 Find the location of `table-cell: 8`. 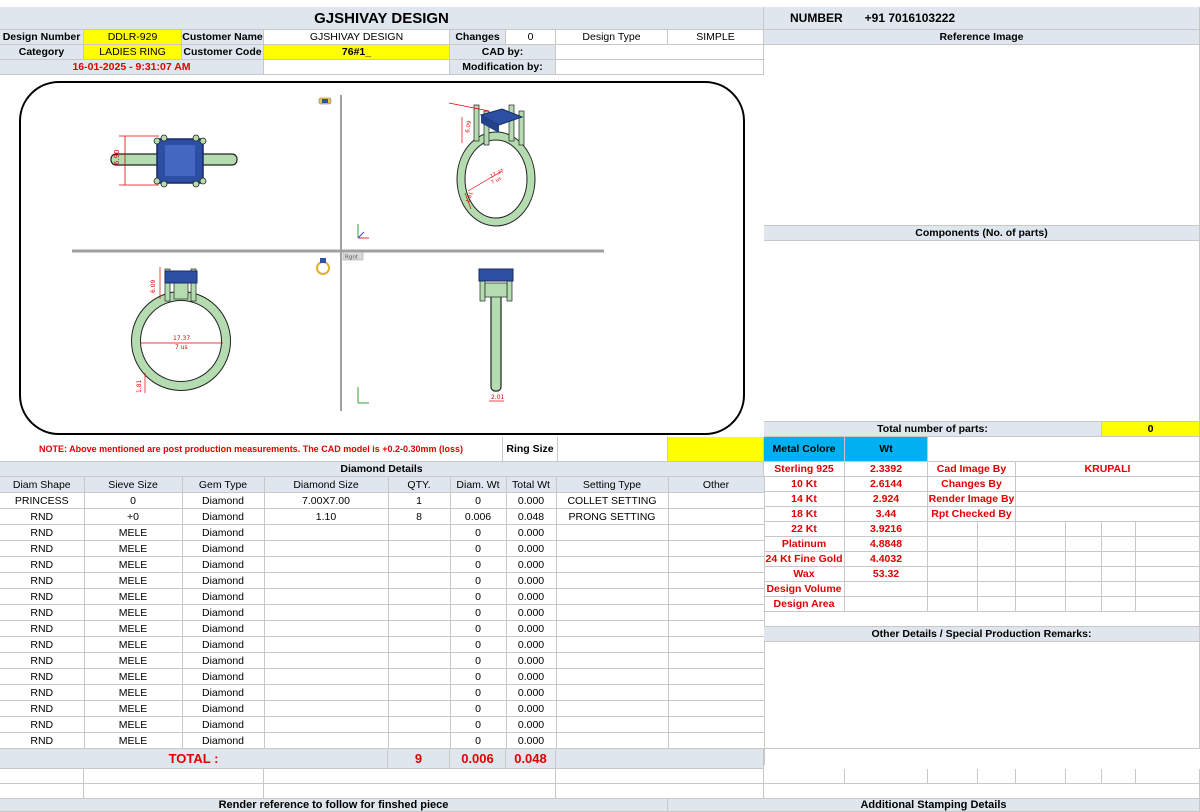

table-cell: 8 is located at coordinates (419, 516).